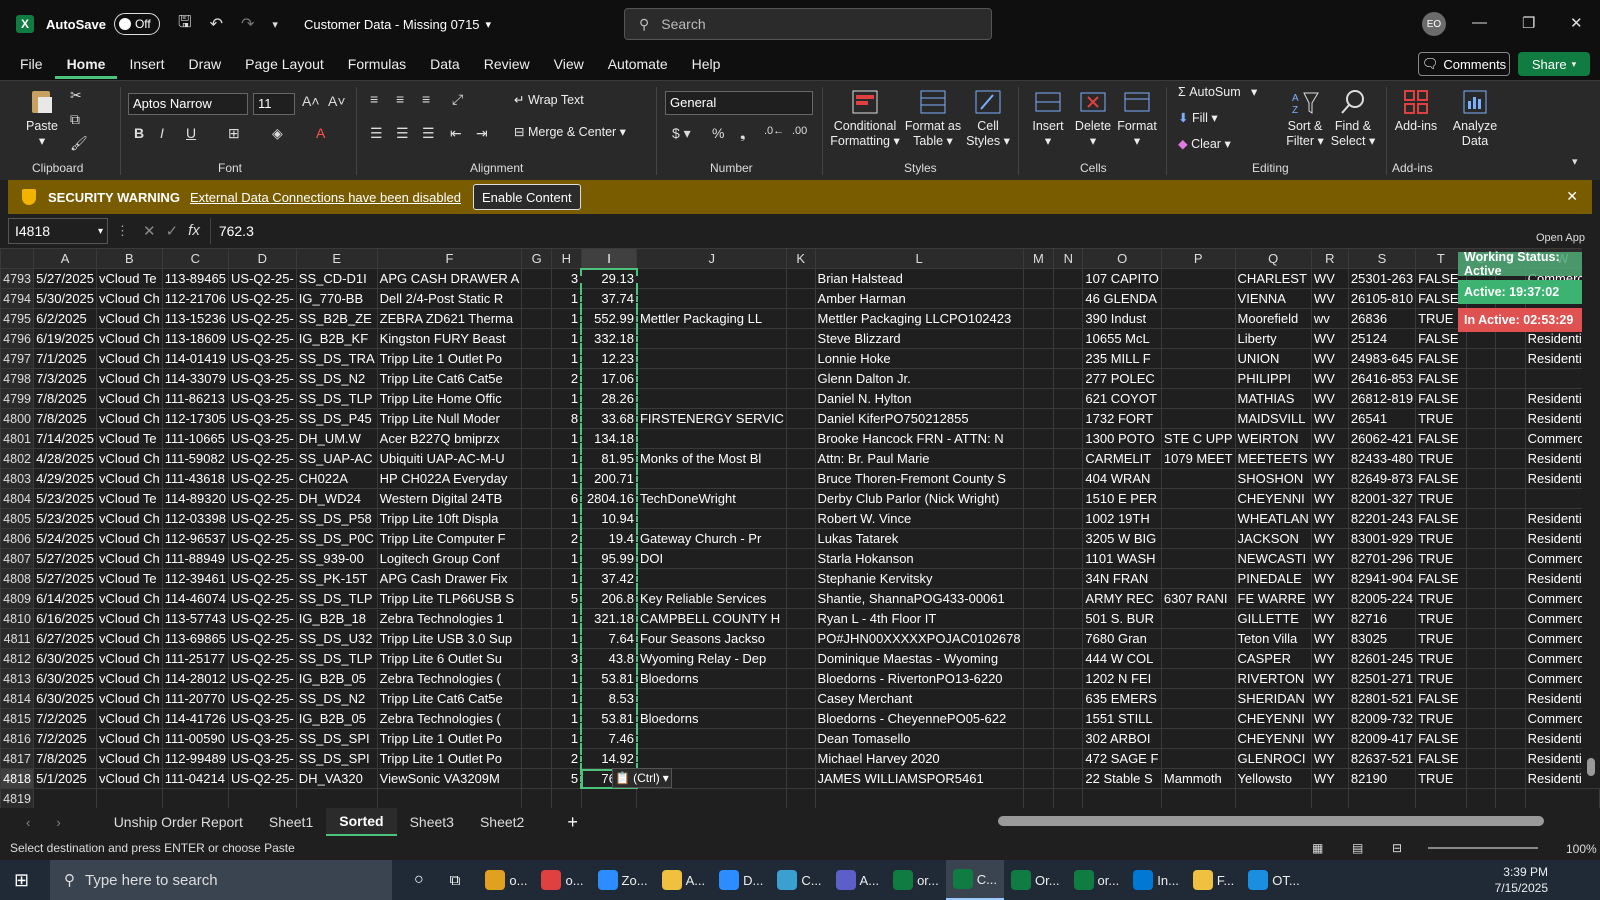 This screenshot has width=1600, height=900. I want to click on cell-K4805, so click(800, 518).